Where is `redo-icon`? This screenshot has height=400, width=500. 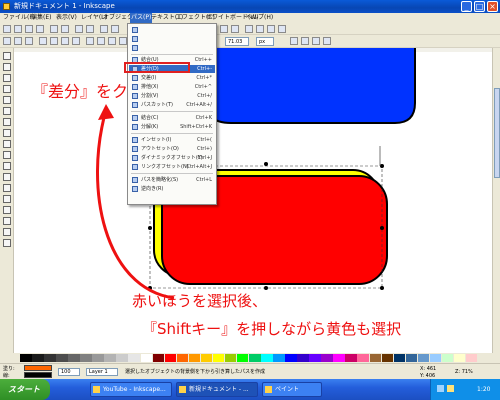
redo-icon is located at coordinates (90, 29).